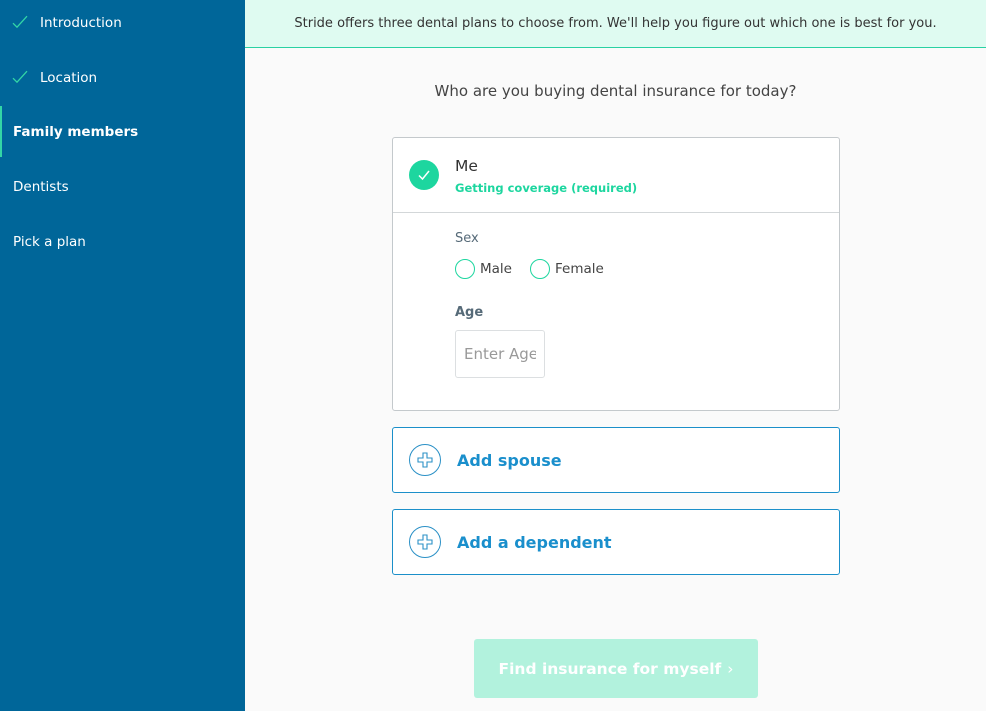 This screenshot has width=986, height=711. I want to click on sidebar-item-label: Dentists, so click(41, 186).